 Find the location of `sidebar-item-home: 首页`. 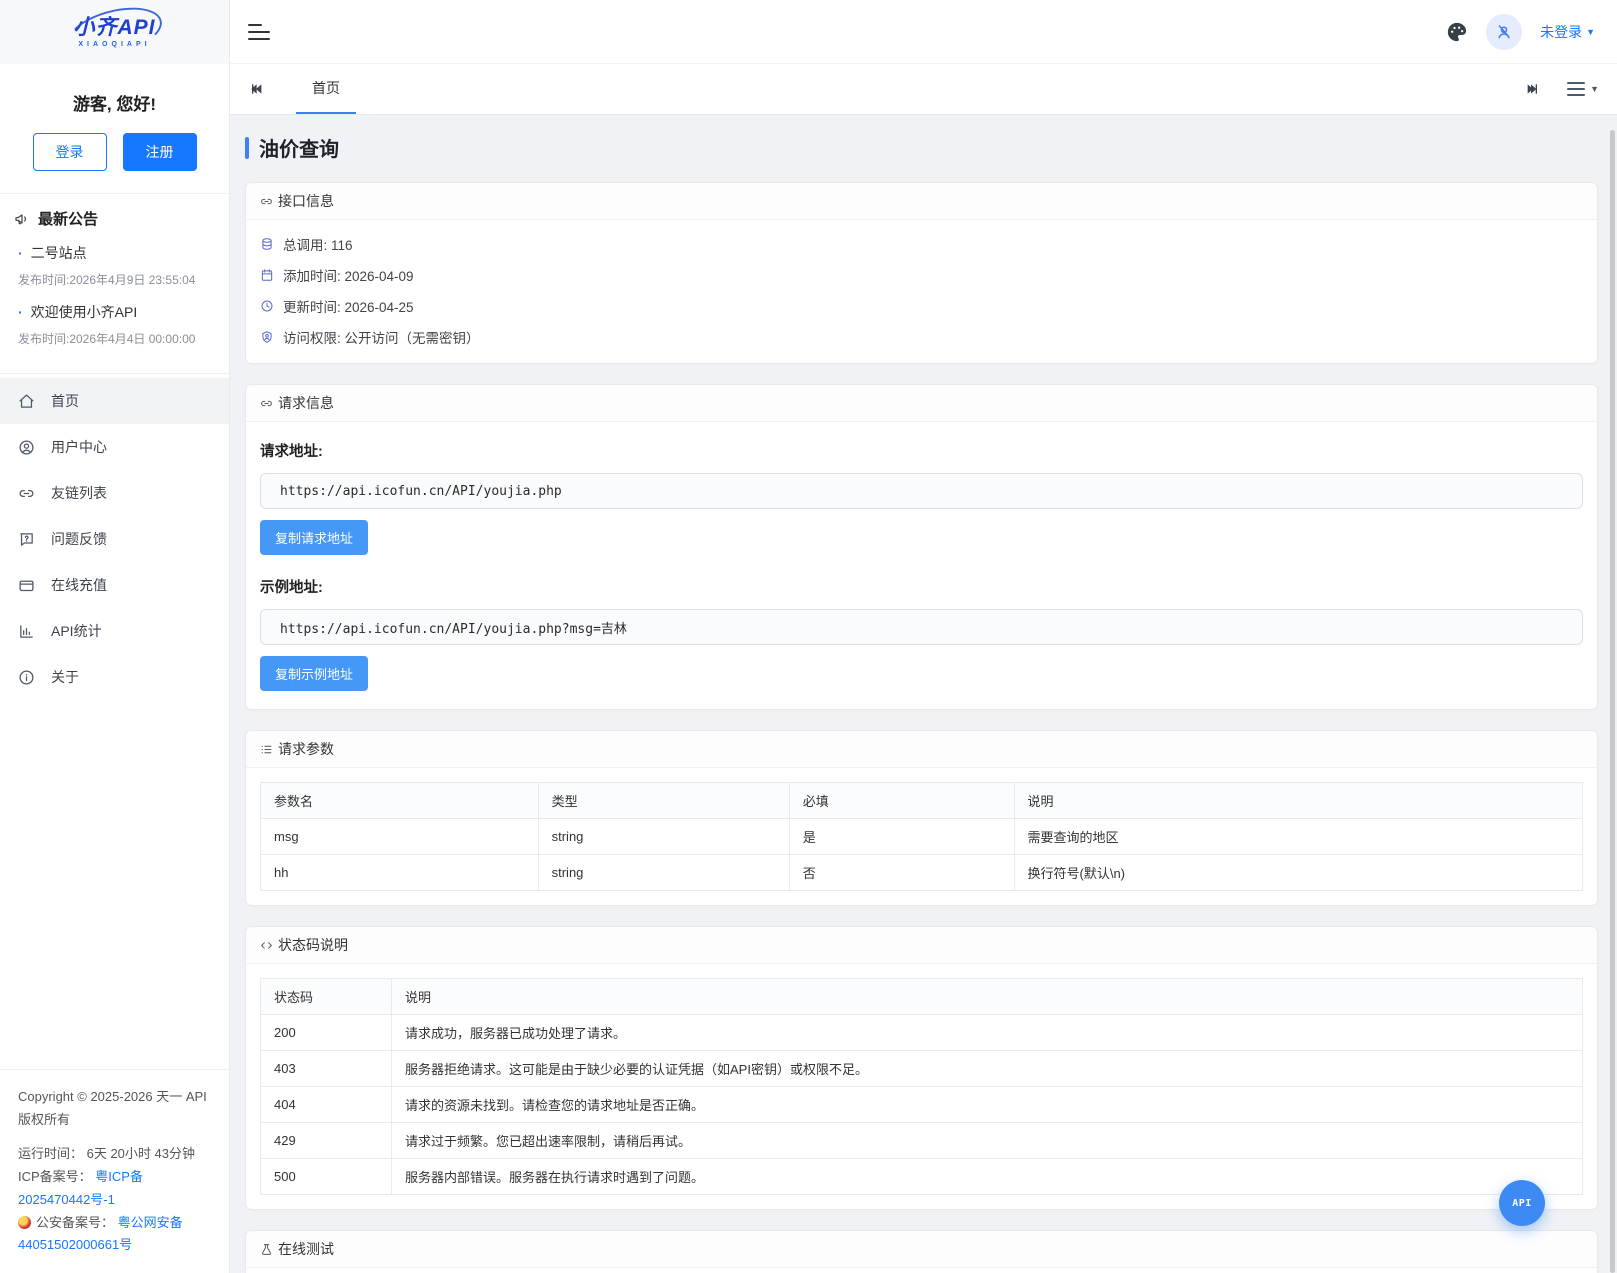

sidebar-item-home: 首页 is located at coordinates (114, 401).